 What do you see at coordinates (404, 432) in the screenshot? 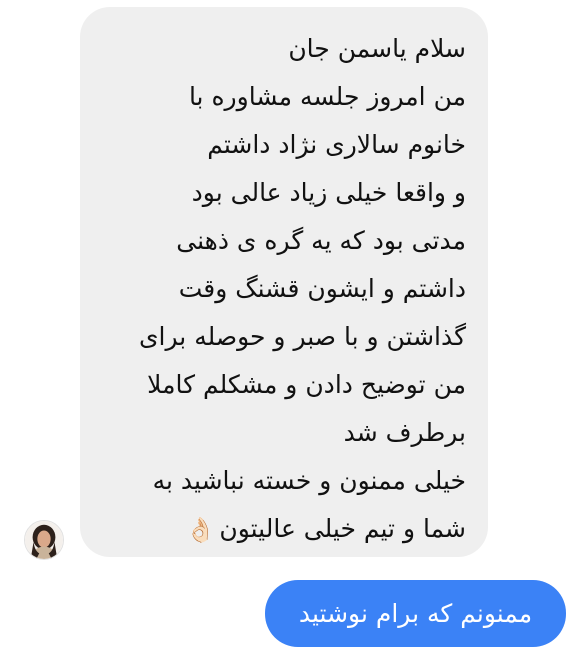
I see `message-line: برطرف شد` at bounding box center [404, 432].